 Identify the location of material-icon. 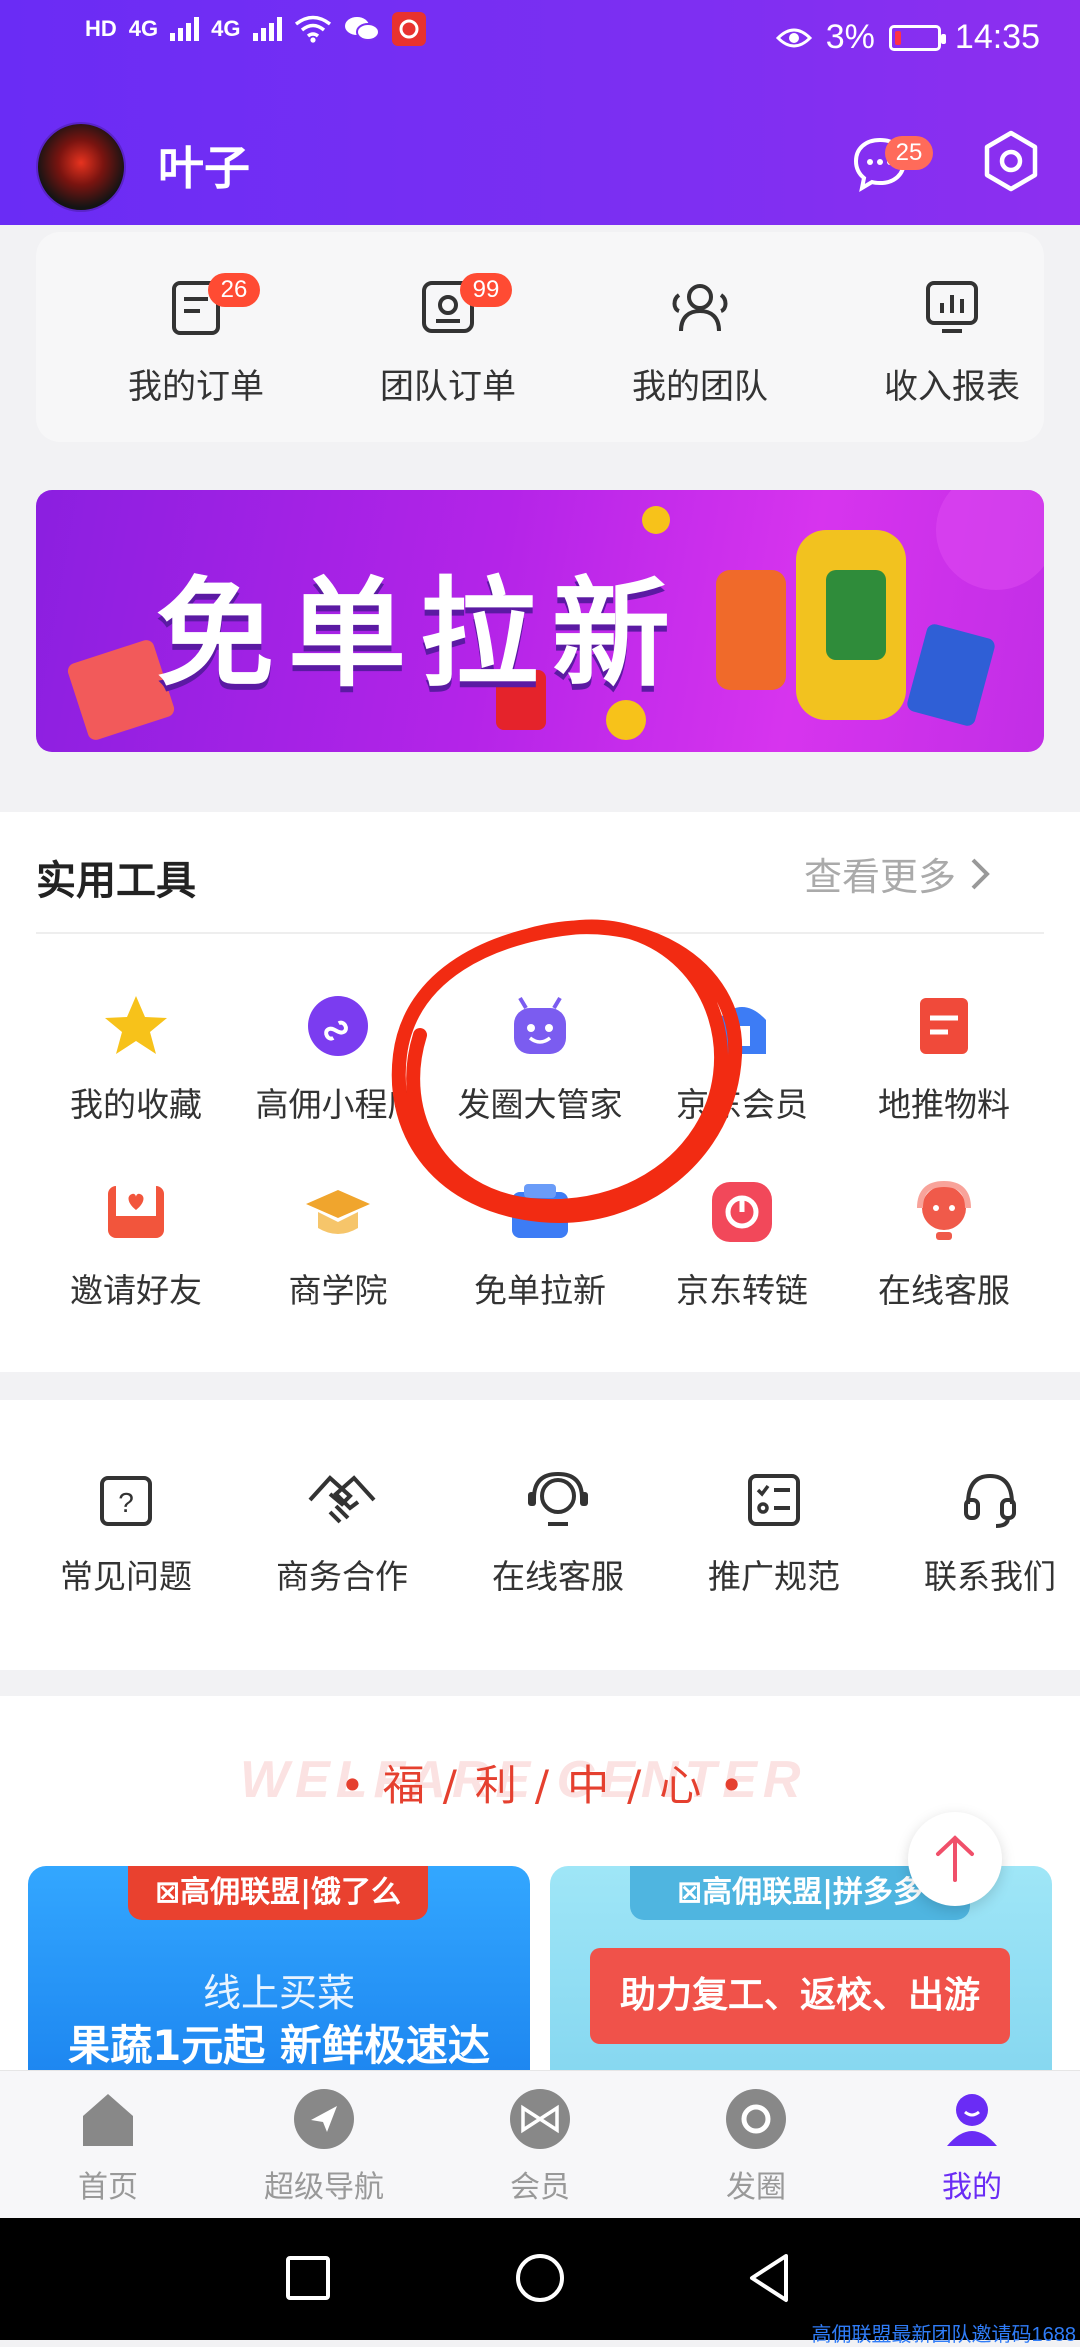
(944, 1026).